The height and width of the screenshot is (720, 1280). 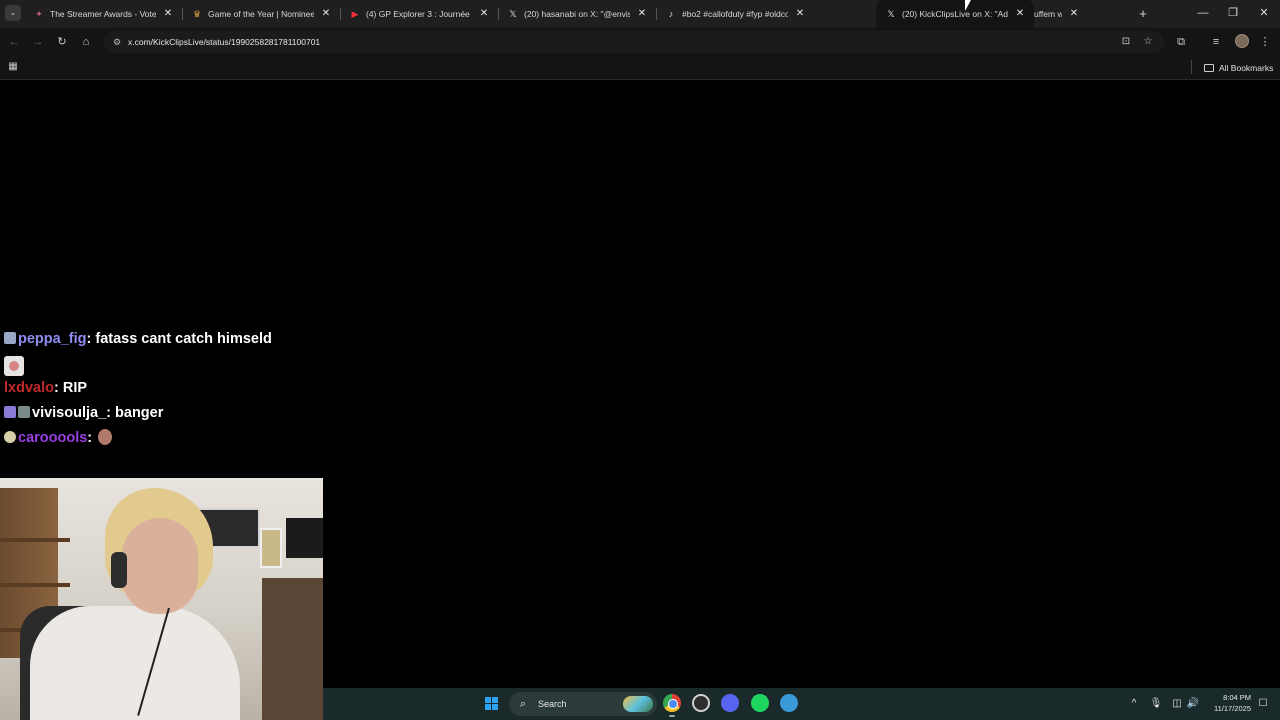 I want to click on install-app-icon: ⊡, so click(x=1126, y=42).